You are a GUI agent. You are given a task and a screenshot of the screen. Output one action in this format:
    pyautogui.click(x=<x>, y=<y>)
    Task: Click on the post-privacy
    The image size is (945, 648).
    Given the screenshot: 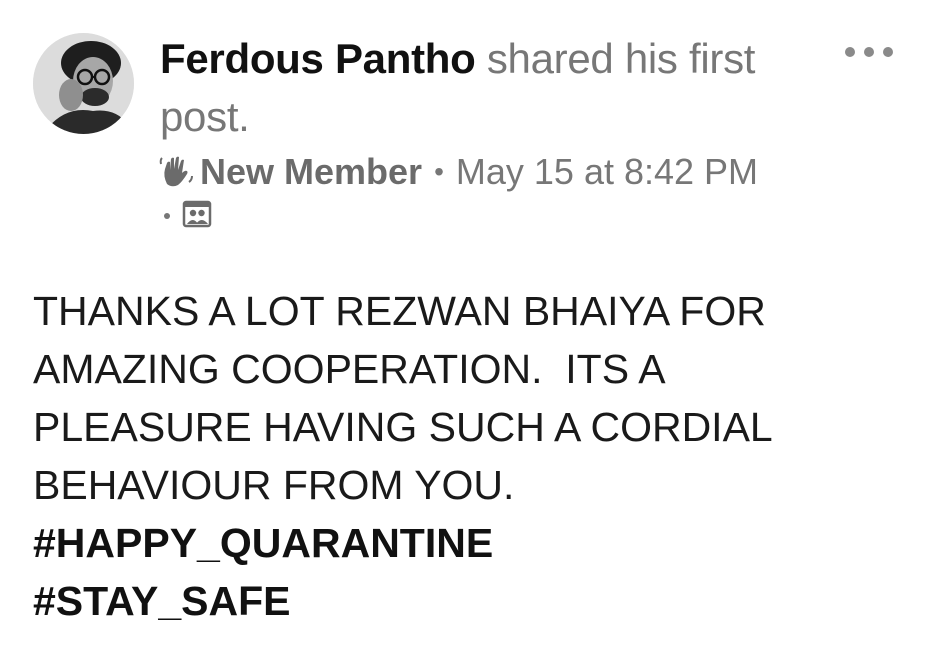 What is the action you would take?
    pyautogui.click(x=188, y=216)
    